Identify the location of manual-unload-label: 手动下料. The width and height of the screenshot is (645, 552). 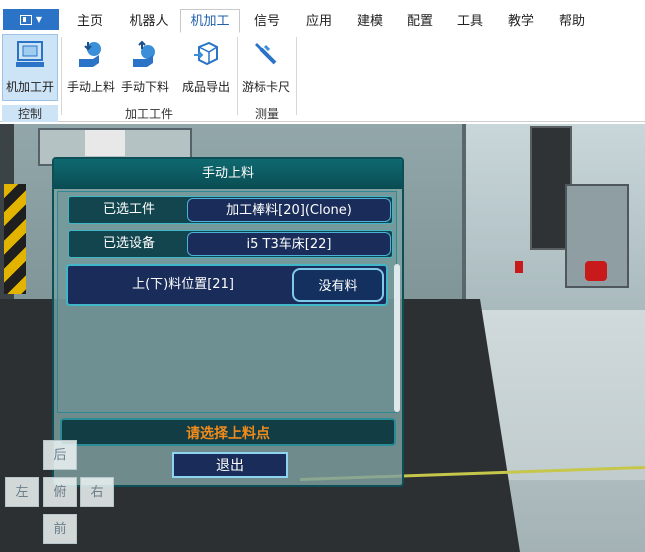
(144, 87).